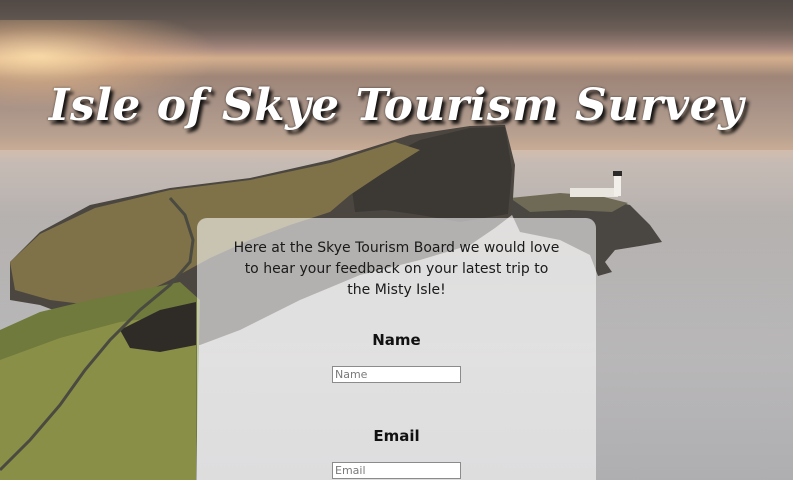 This screenshot has width=793, height=480. Describe the element at coordinates (396, 374) in the screenshot. I see `name-input` at that location.